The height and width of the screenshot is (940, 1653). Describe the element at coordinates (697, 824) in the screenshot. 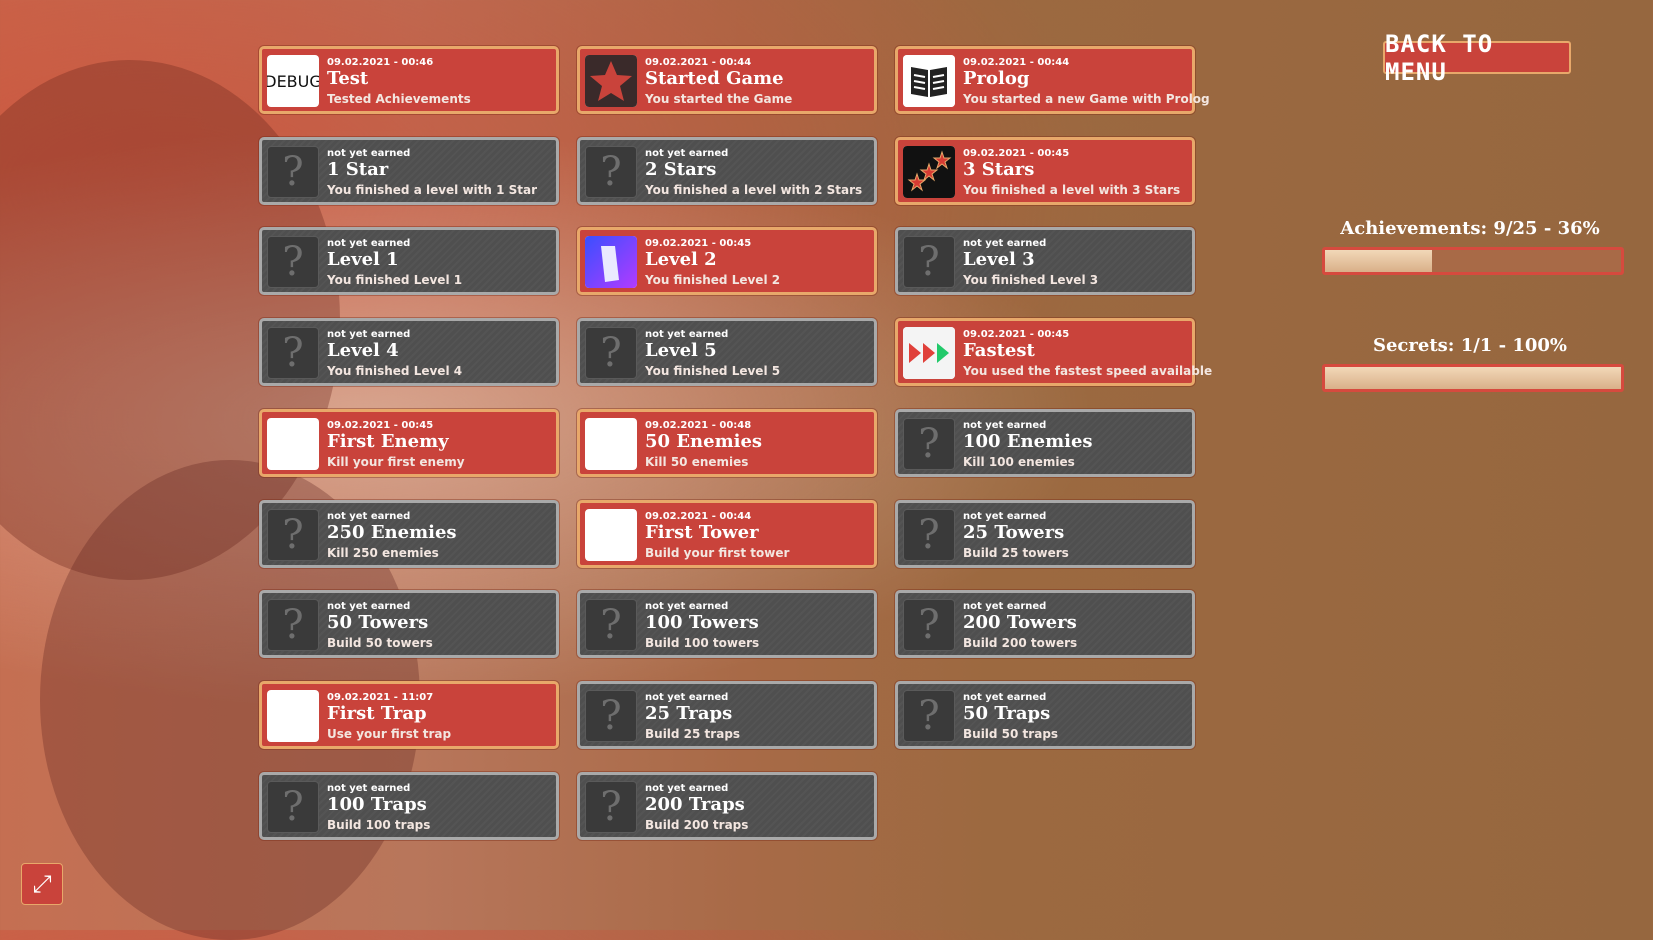

I see `achievement-description: Build 200 traps` at that location.